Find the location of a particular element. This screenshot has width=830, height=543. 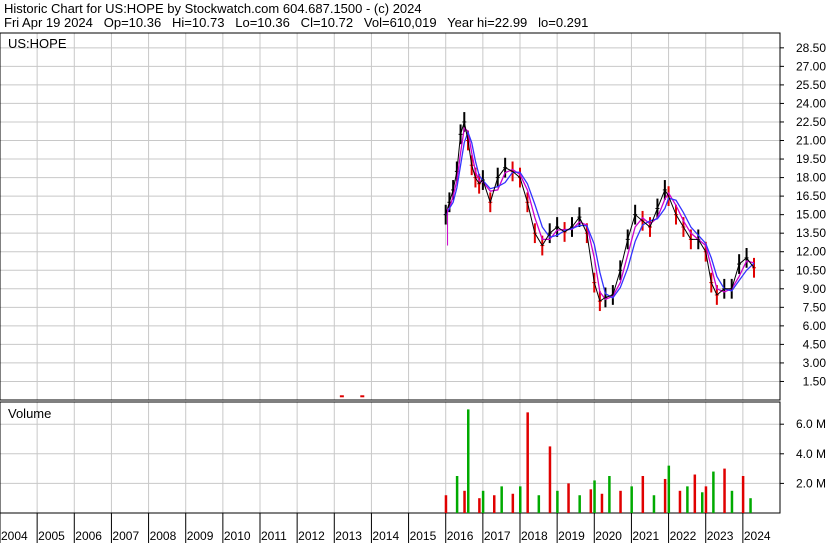

year-tick-label: 2024 is located at coordinates (757, 536).